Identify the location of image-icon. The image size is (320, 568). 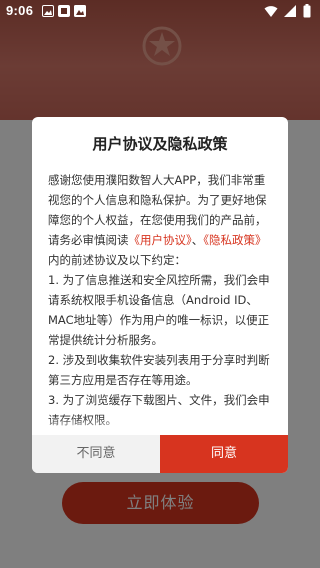
(80, 11).